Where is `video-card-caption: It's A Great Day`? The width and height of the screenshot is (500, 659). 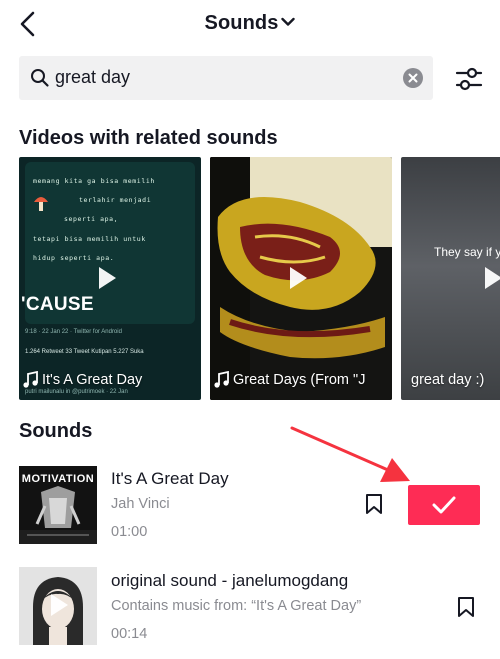
video-card-caption: It's A Great Day is located at coordinates (82, 379).